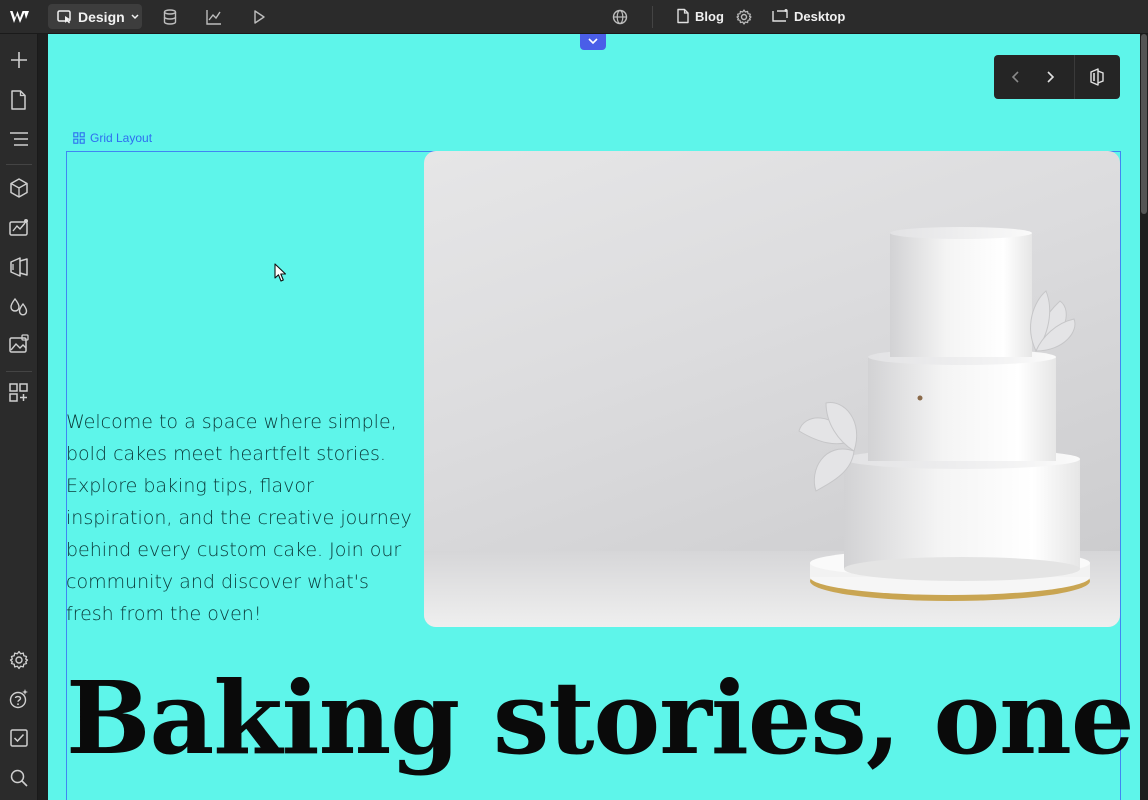 The width and height of the screenshot is (1148, 800). What do you see at coordinates (19, 100) in the screenshot?
I see `pages-icon` at bounding box center [19, 100].